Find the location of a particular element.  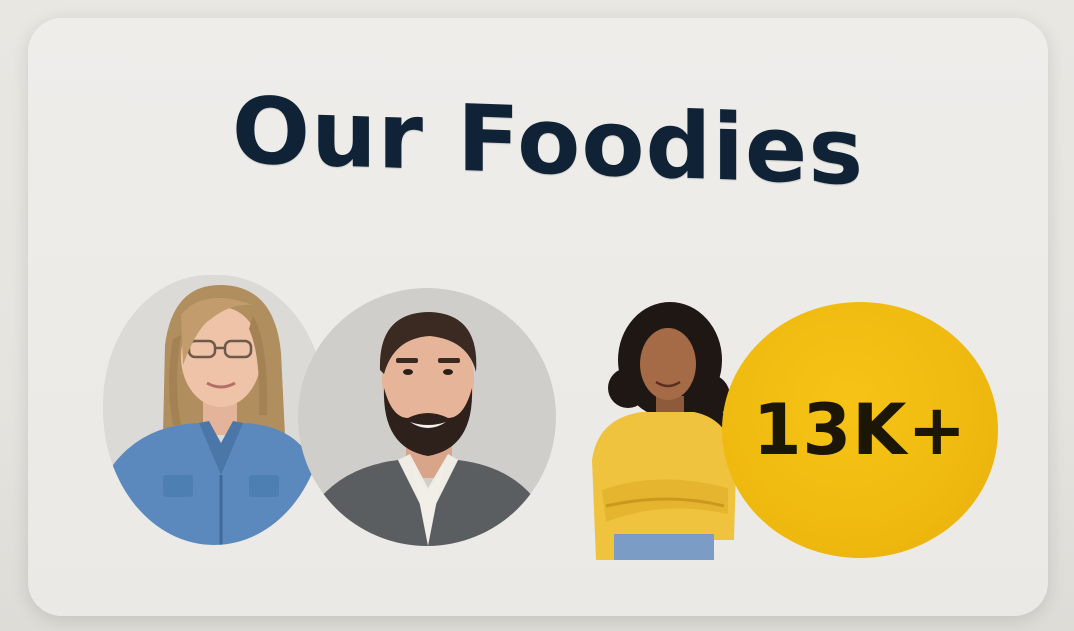

woman-denim-shirt-image is located at coordinates (214, 410).